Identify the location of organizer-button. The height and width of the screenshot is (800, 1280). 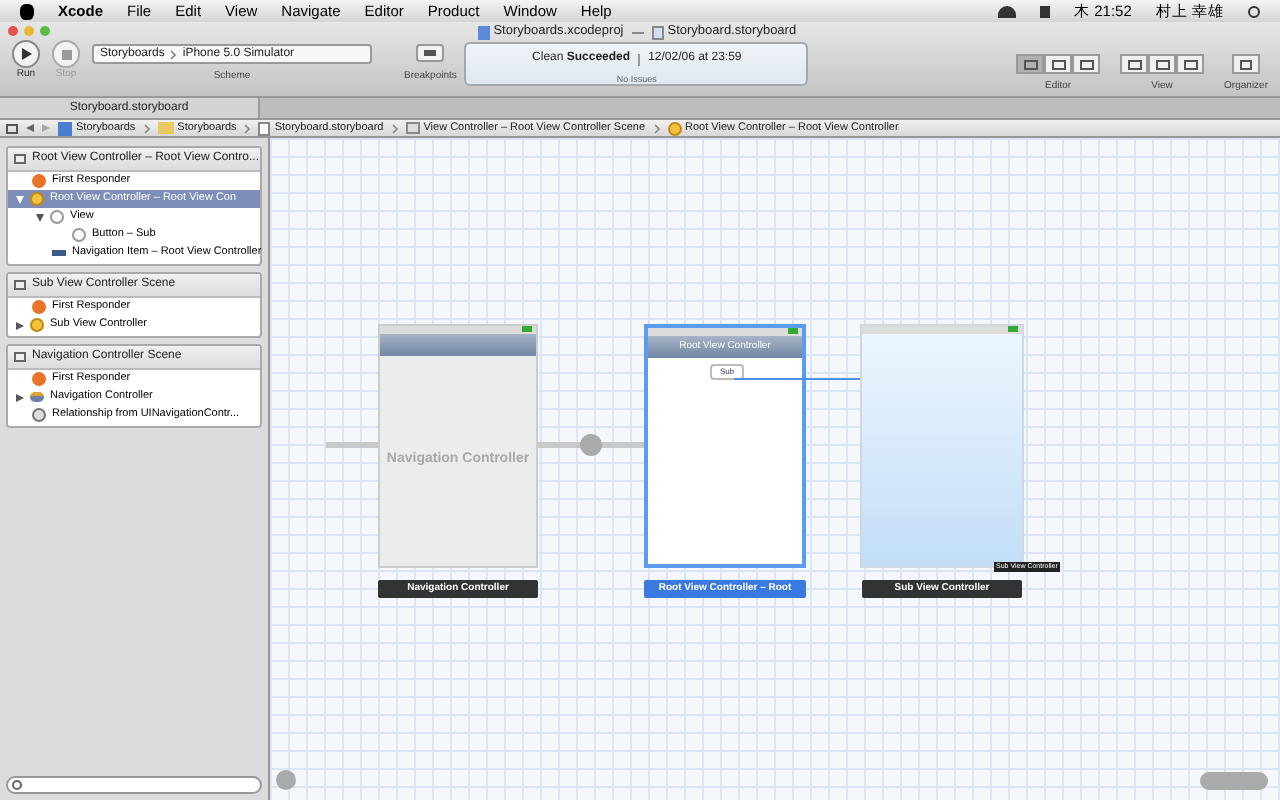
(1246, 64).